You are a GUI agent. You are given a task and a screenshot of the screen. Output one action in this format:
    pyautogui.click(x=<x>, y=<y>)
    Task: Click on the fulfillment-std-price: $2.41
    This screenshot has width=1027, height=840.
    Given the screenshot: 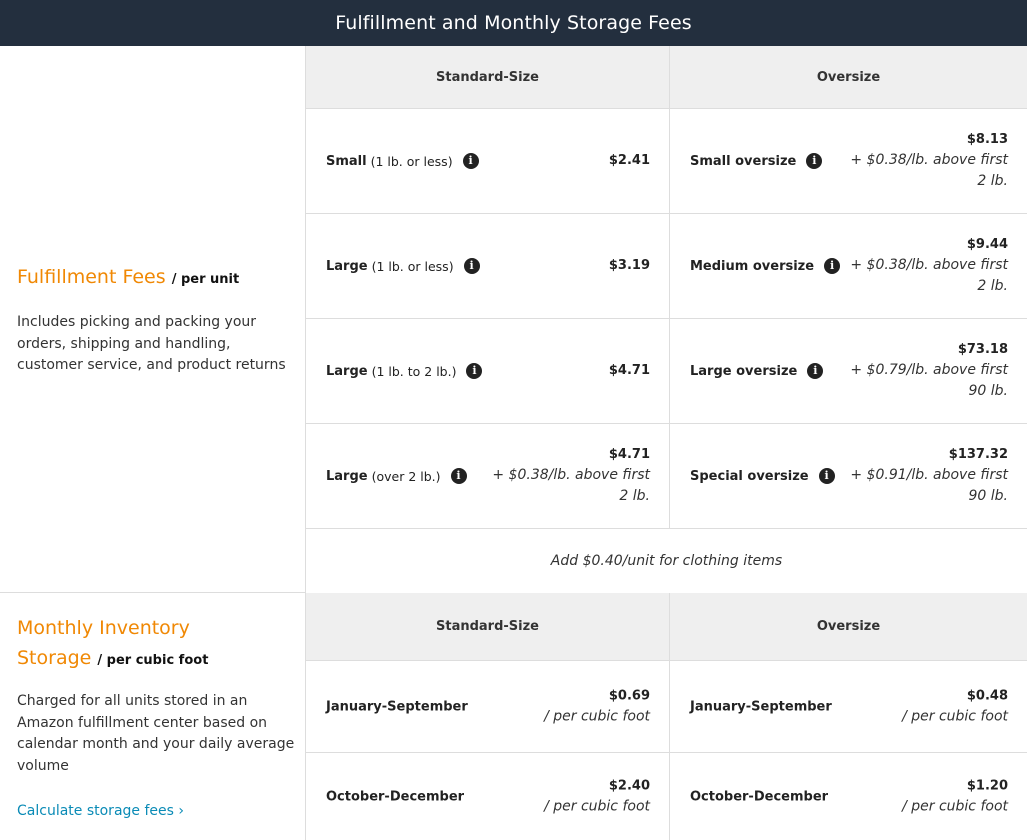 What is the action you would take?
    pyautogui.click(x=629, y=161)
    